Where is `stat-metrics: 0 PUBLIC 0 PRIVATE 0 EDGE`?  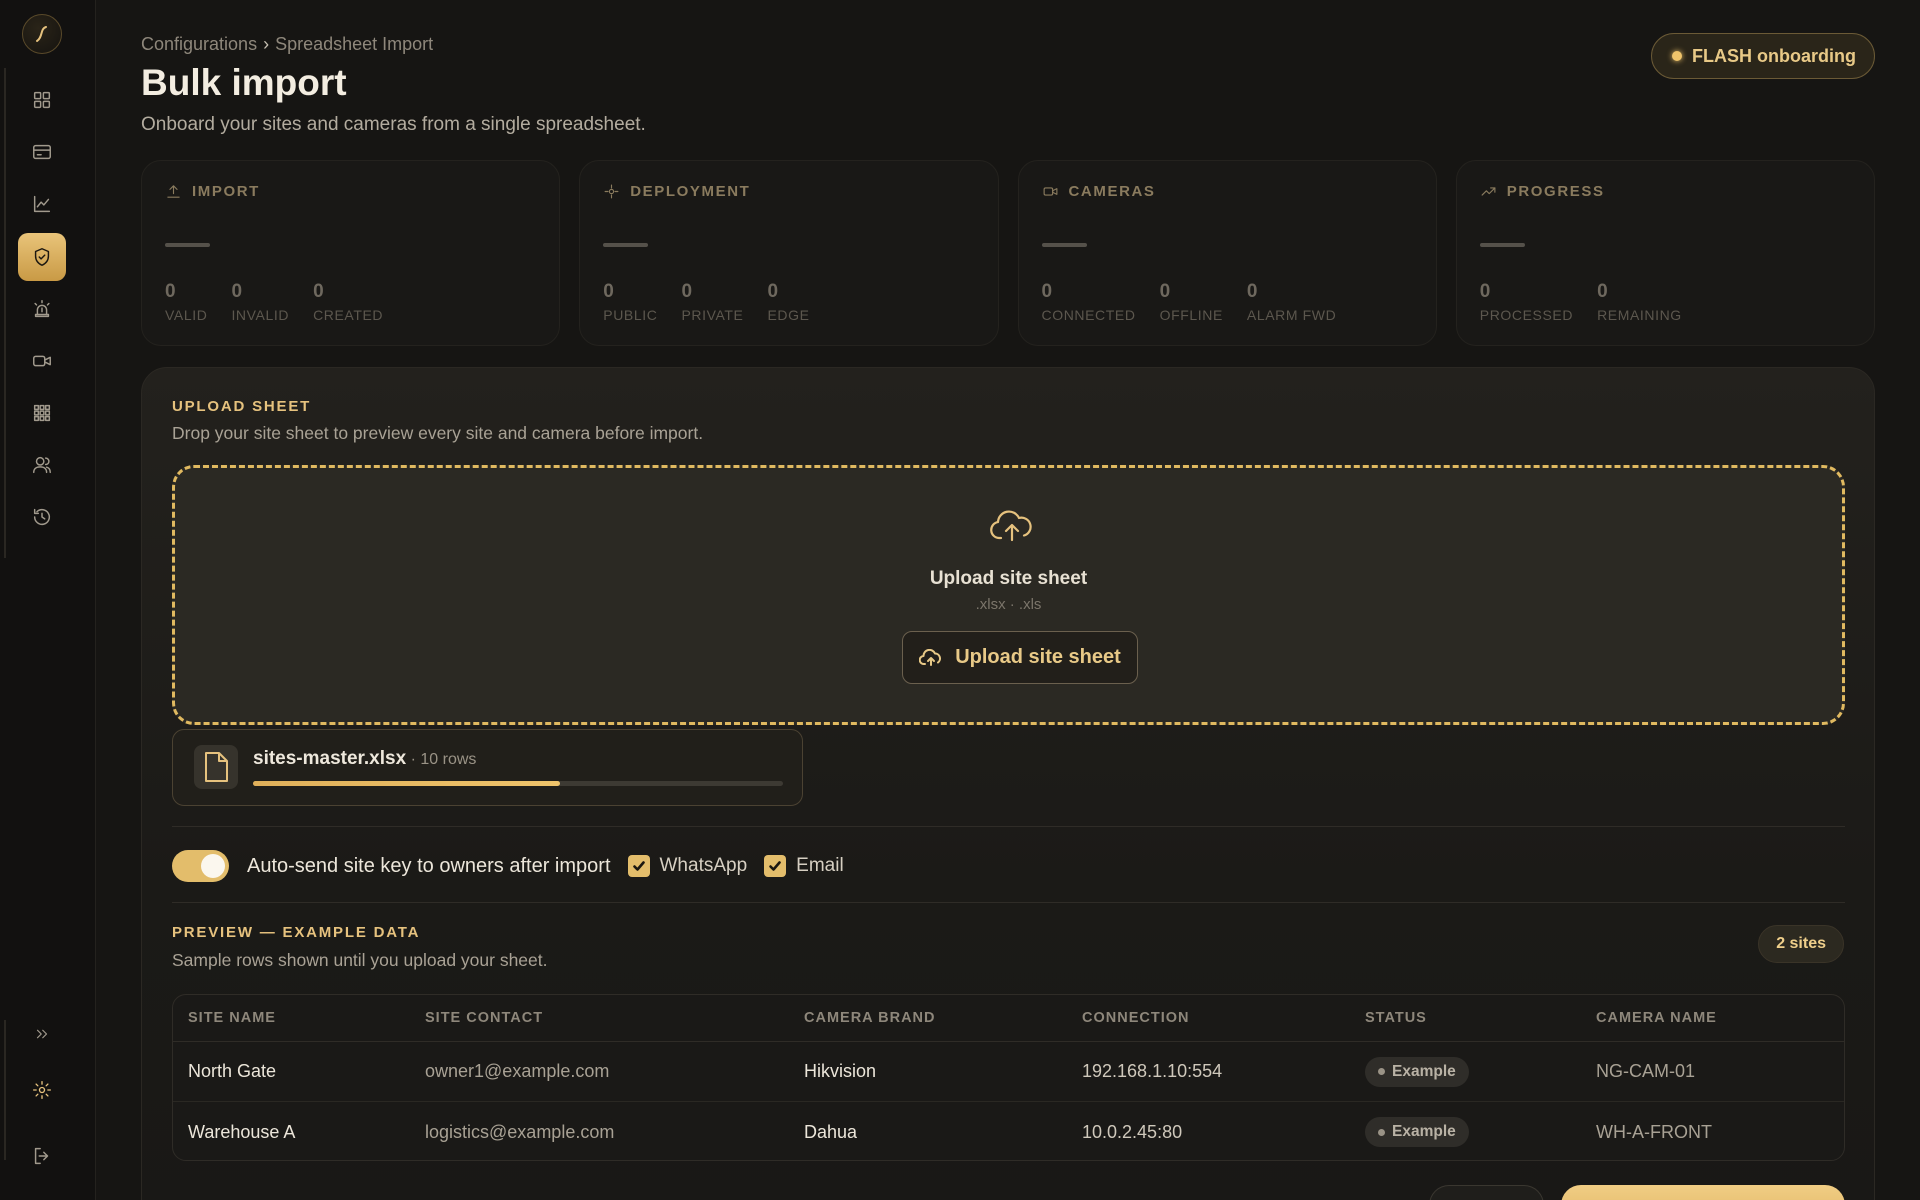
stat-metrics: 0 PUBLIC 0 PRIVATE 0 EDGE is located at coordinates (706, 302).